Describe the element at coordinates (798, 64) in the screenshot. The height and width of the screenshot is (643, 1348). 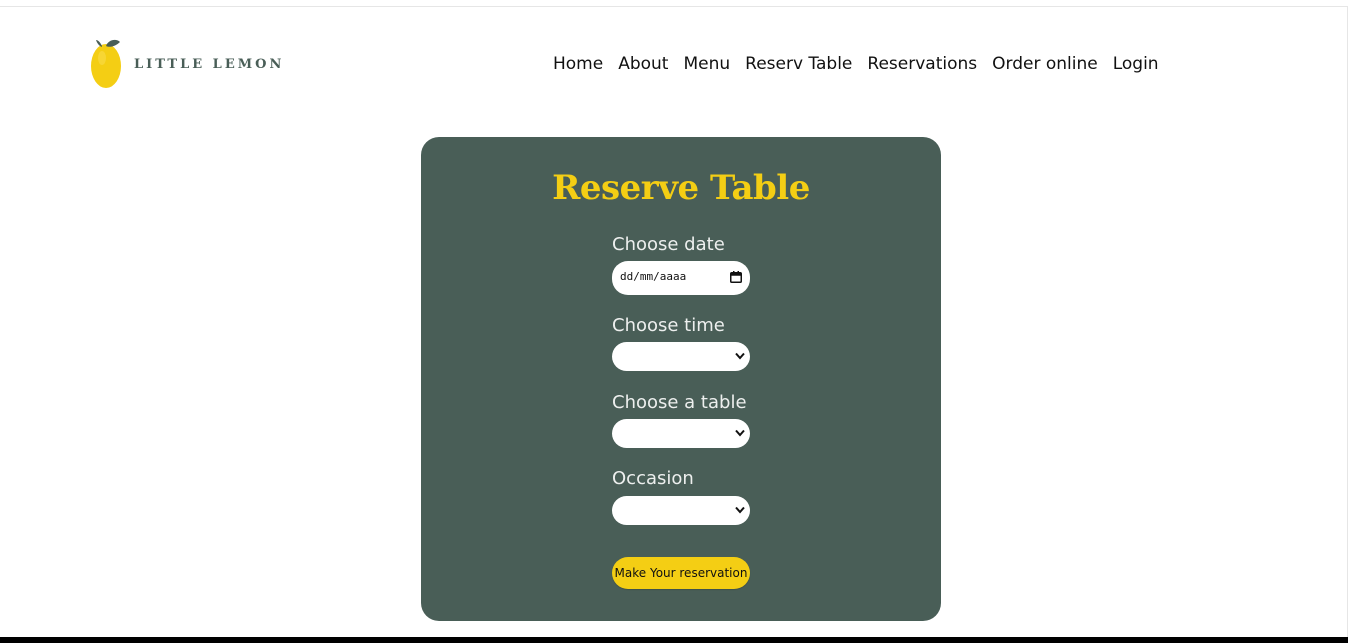
I see `nav-item-reserv-table: Reserv Table` at that location.